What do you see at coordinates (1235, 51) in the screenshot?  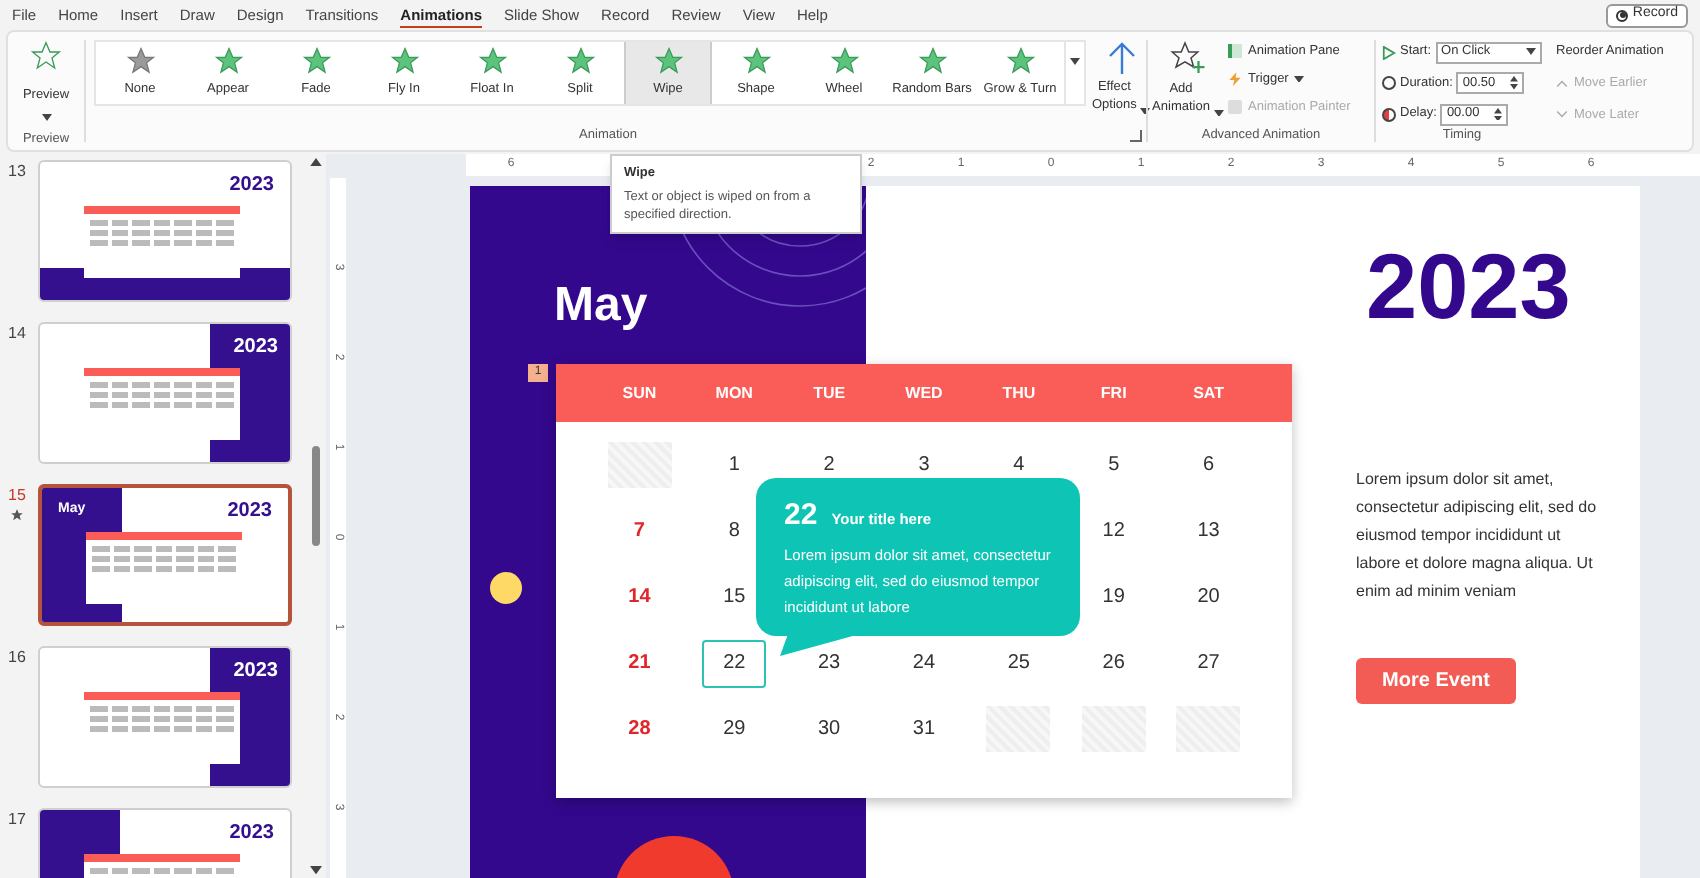 I see `pane-icon` at bounding box center [1235, 51].